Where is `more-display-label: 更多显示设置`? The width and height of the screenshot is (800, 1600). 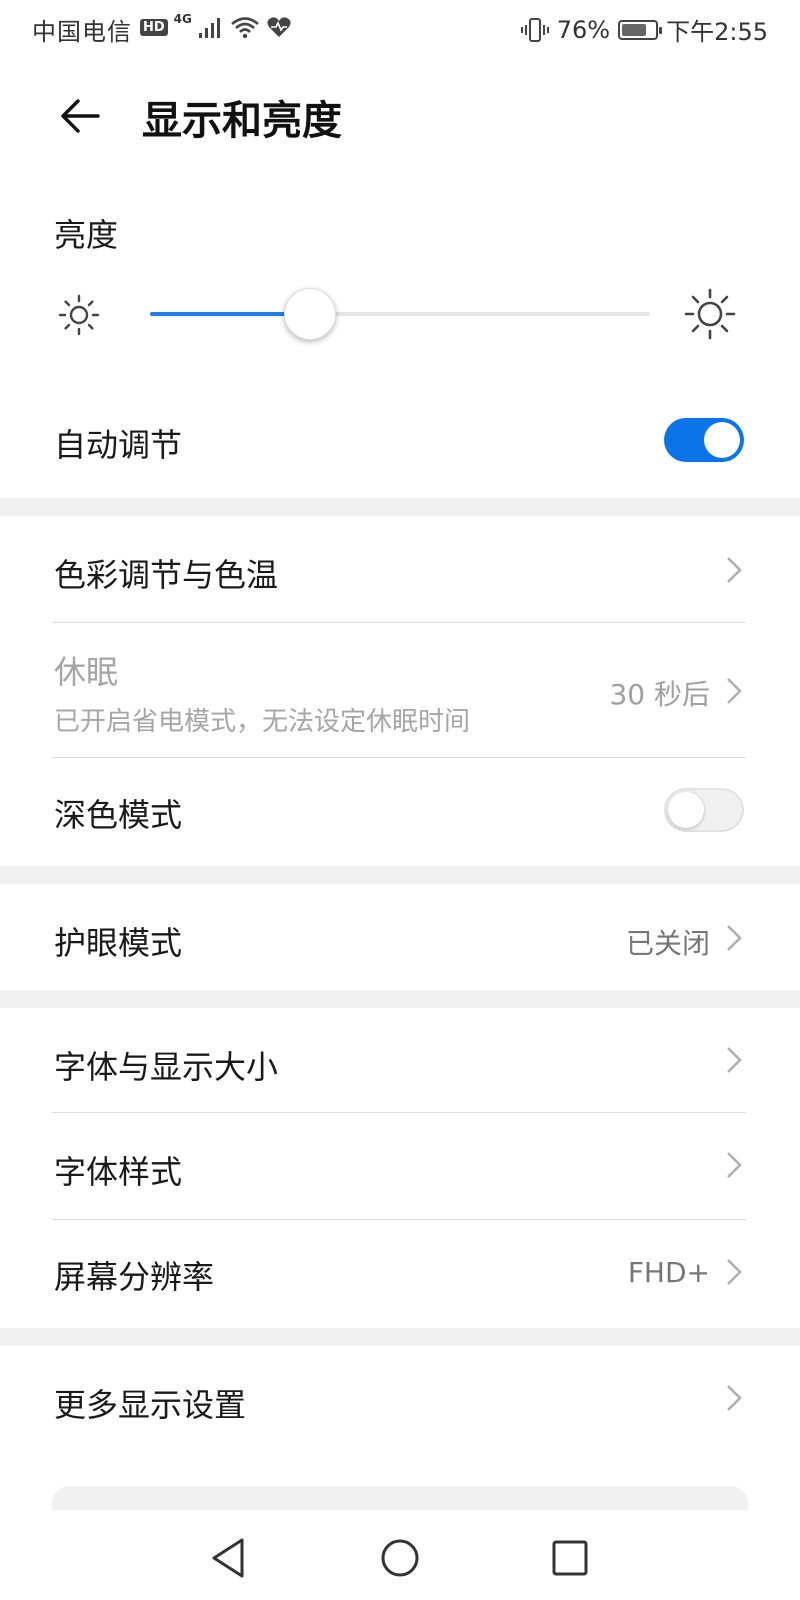 more-display-label: 更多显示设置 is located at coordinates (150, 1405).